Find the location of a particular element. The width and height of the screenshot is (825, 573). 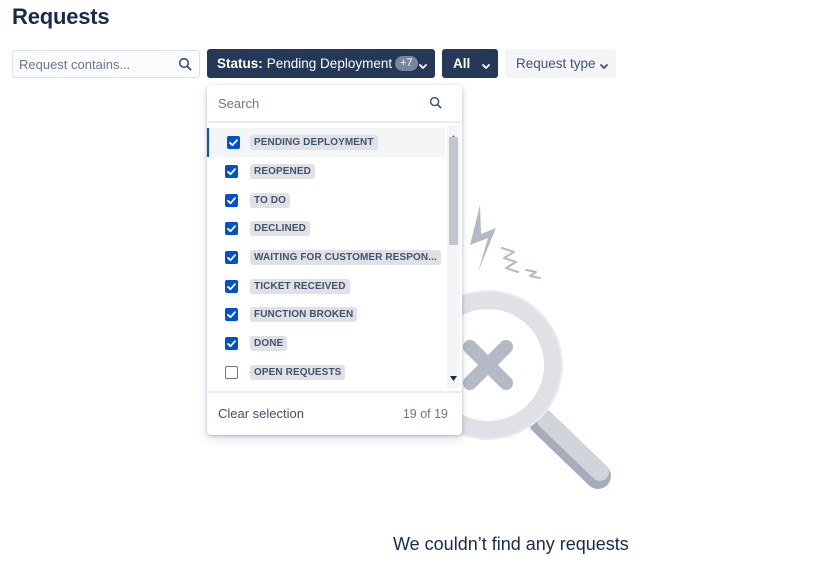

status-filter-button: Status: Pending Deployment +7 is located at coordinates (321, 63).